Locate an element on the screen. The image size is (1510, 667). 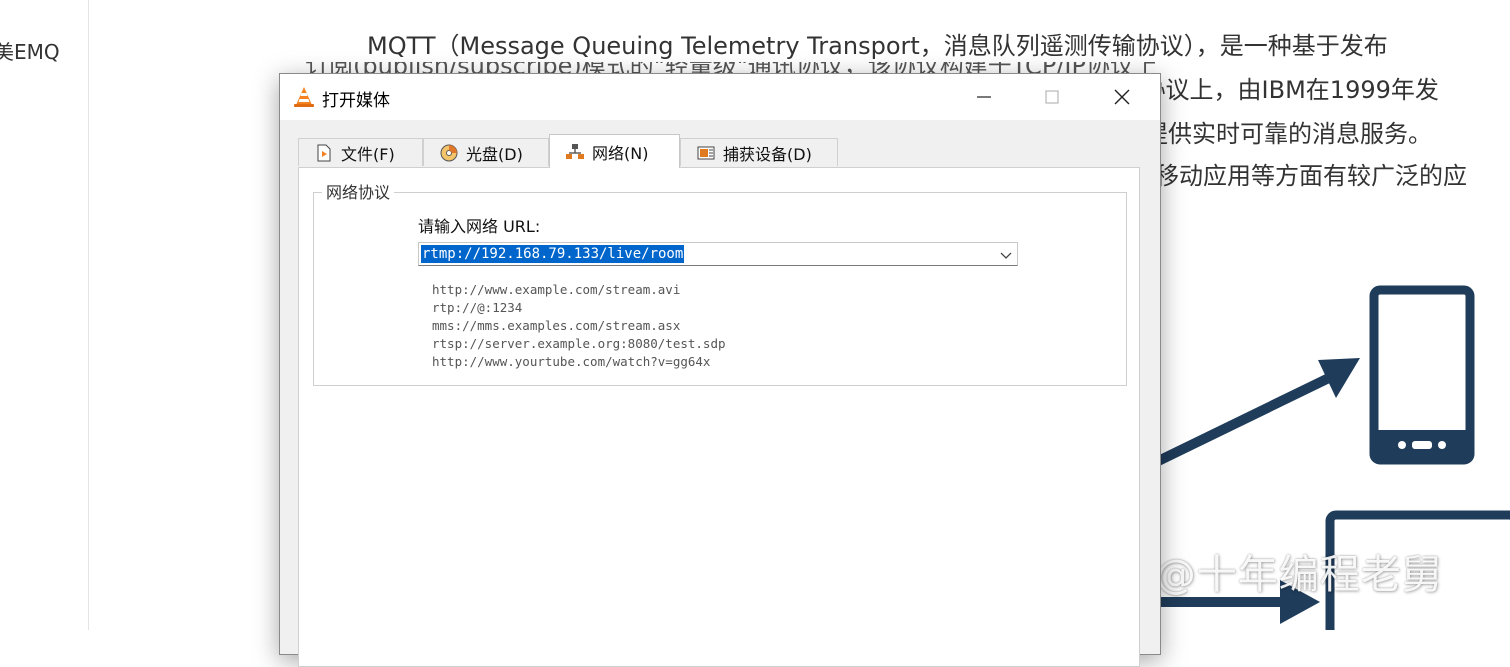
url-input-value: rtmp://192.168.79.133/live/room is located at coordinates (553, 254).